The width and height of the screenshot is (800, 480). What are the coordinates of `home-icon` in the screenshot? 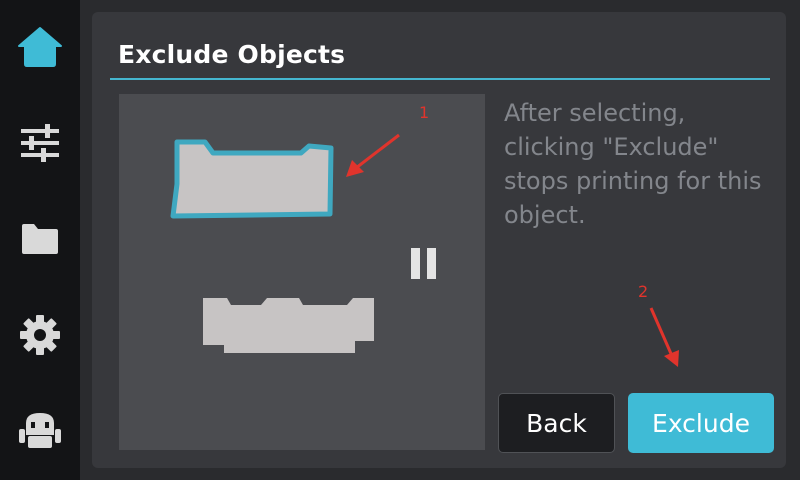 It's located at (40, 47).